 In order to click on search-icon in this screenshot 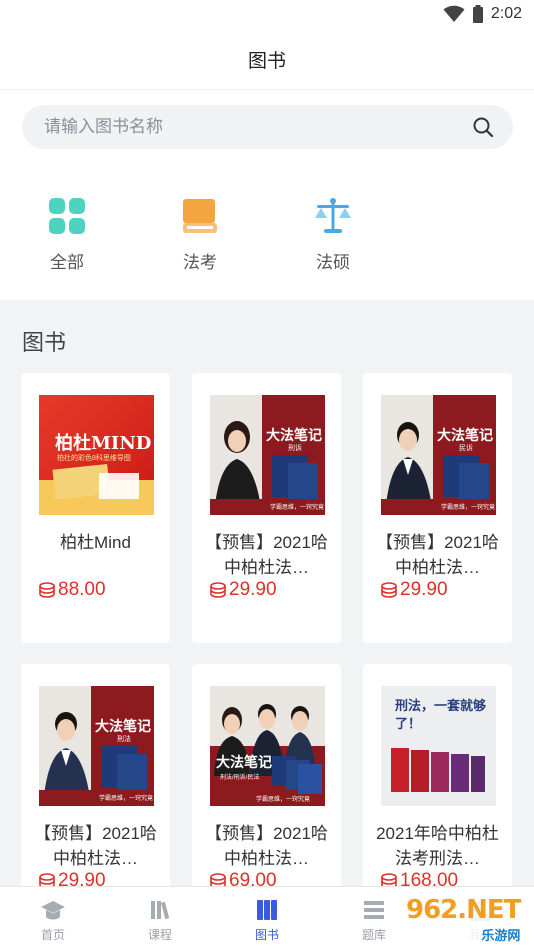, I will do `click(483, 127)`.